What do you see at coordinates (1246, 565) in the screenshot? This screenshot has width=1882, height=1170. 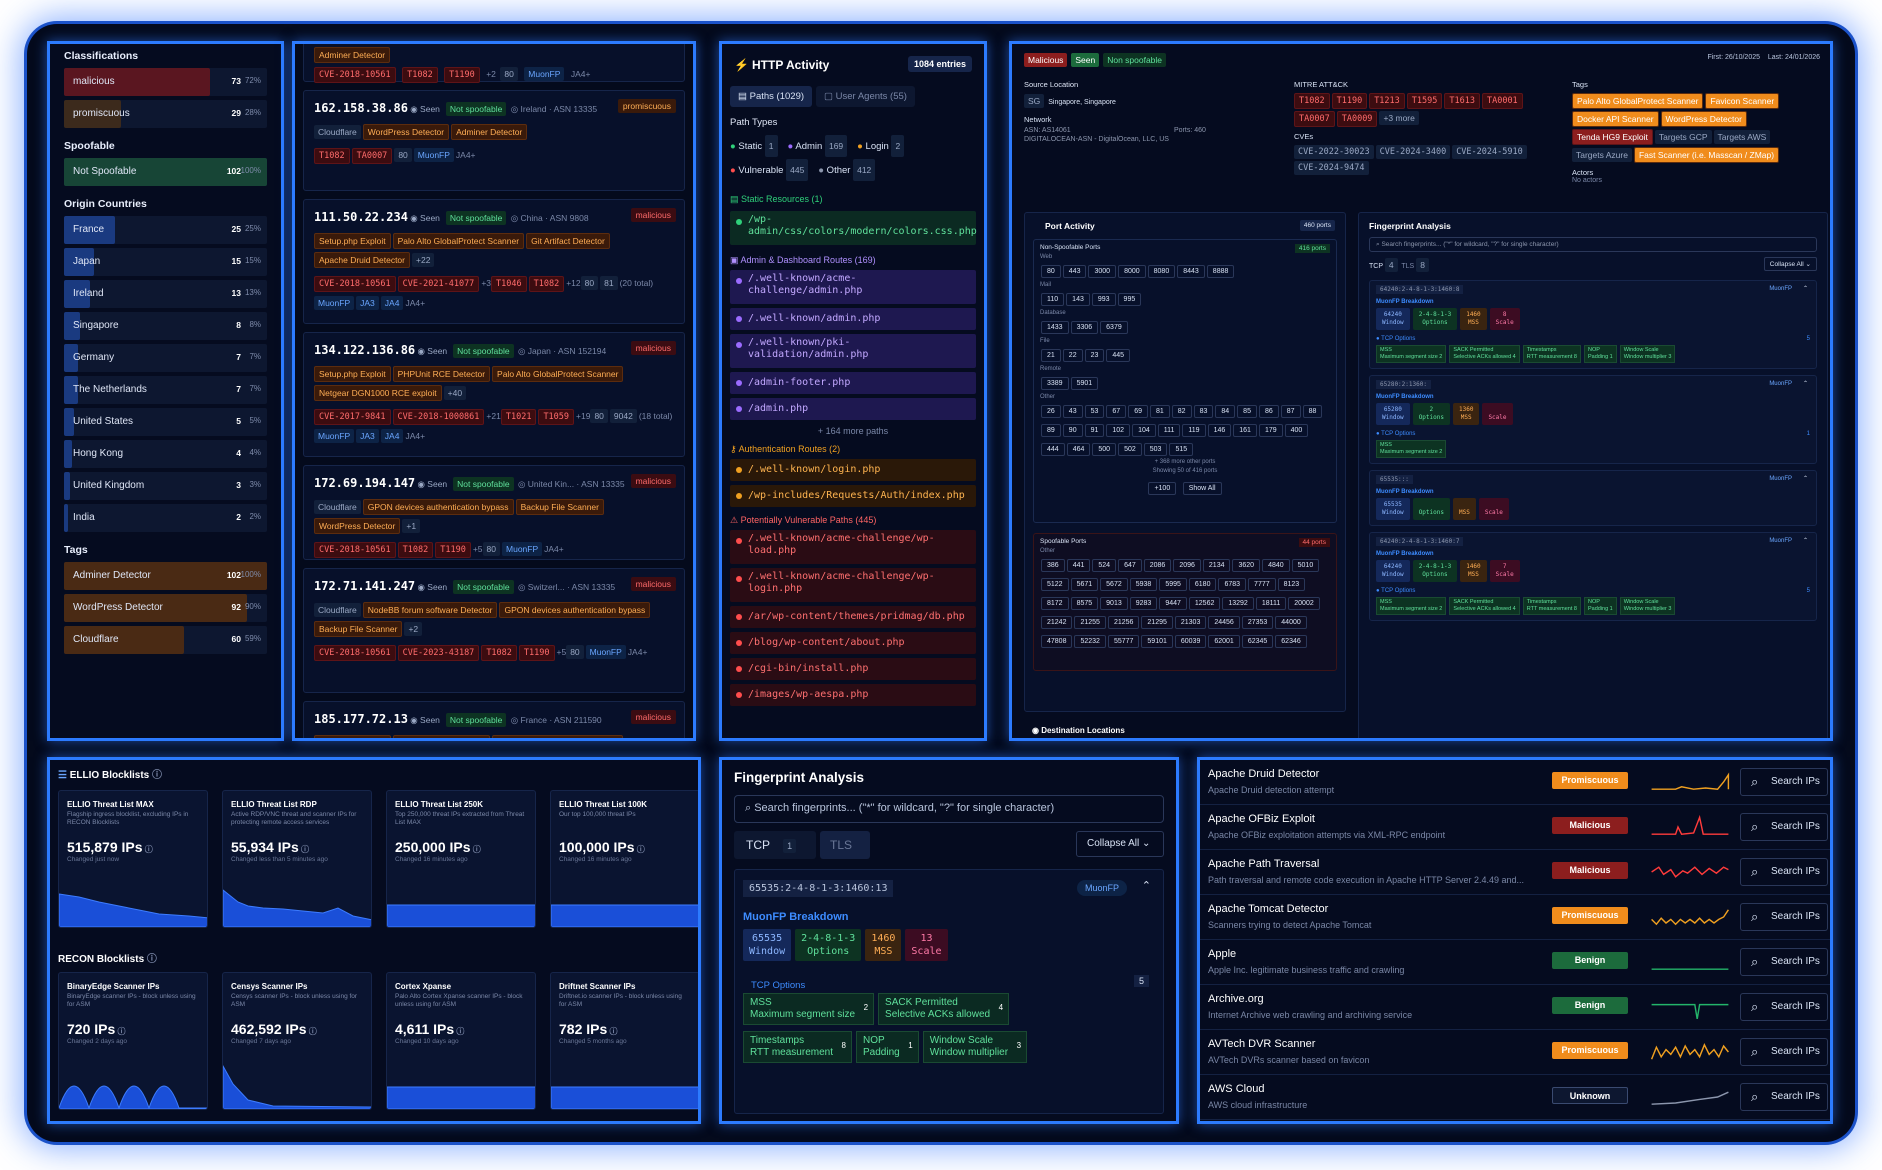 I see `port-button: 3620` at bounding box center [1246, 565].